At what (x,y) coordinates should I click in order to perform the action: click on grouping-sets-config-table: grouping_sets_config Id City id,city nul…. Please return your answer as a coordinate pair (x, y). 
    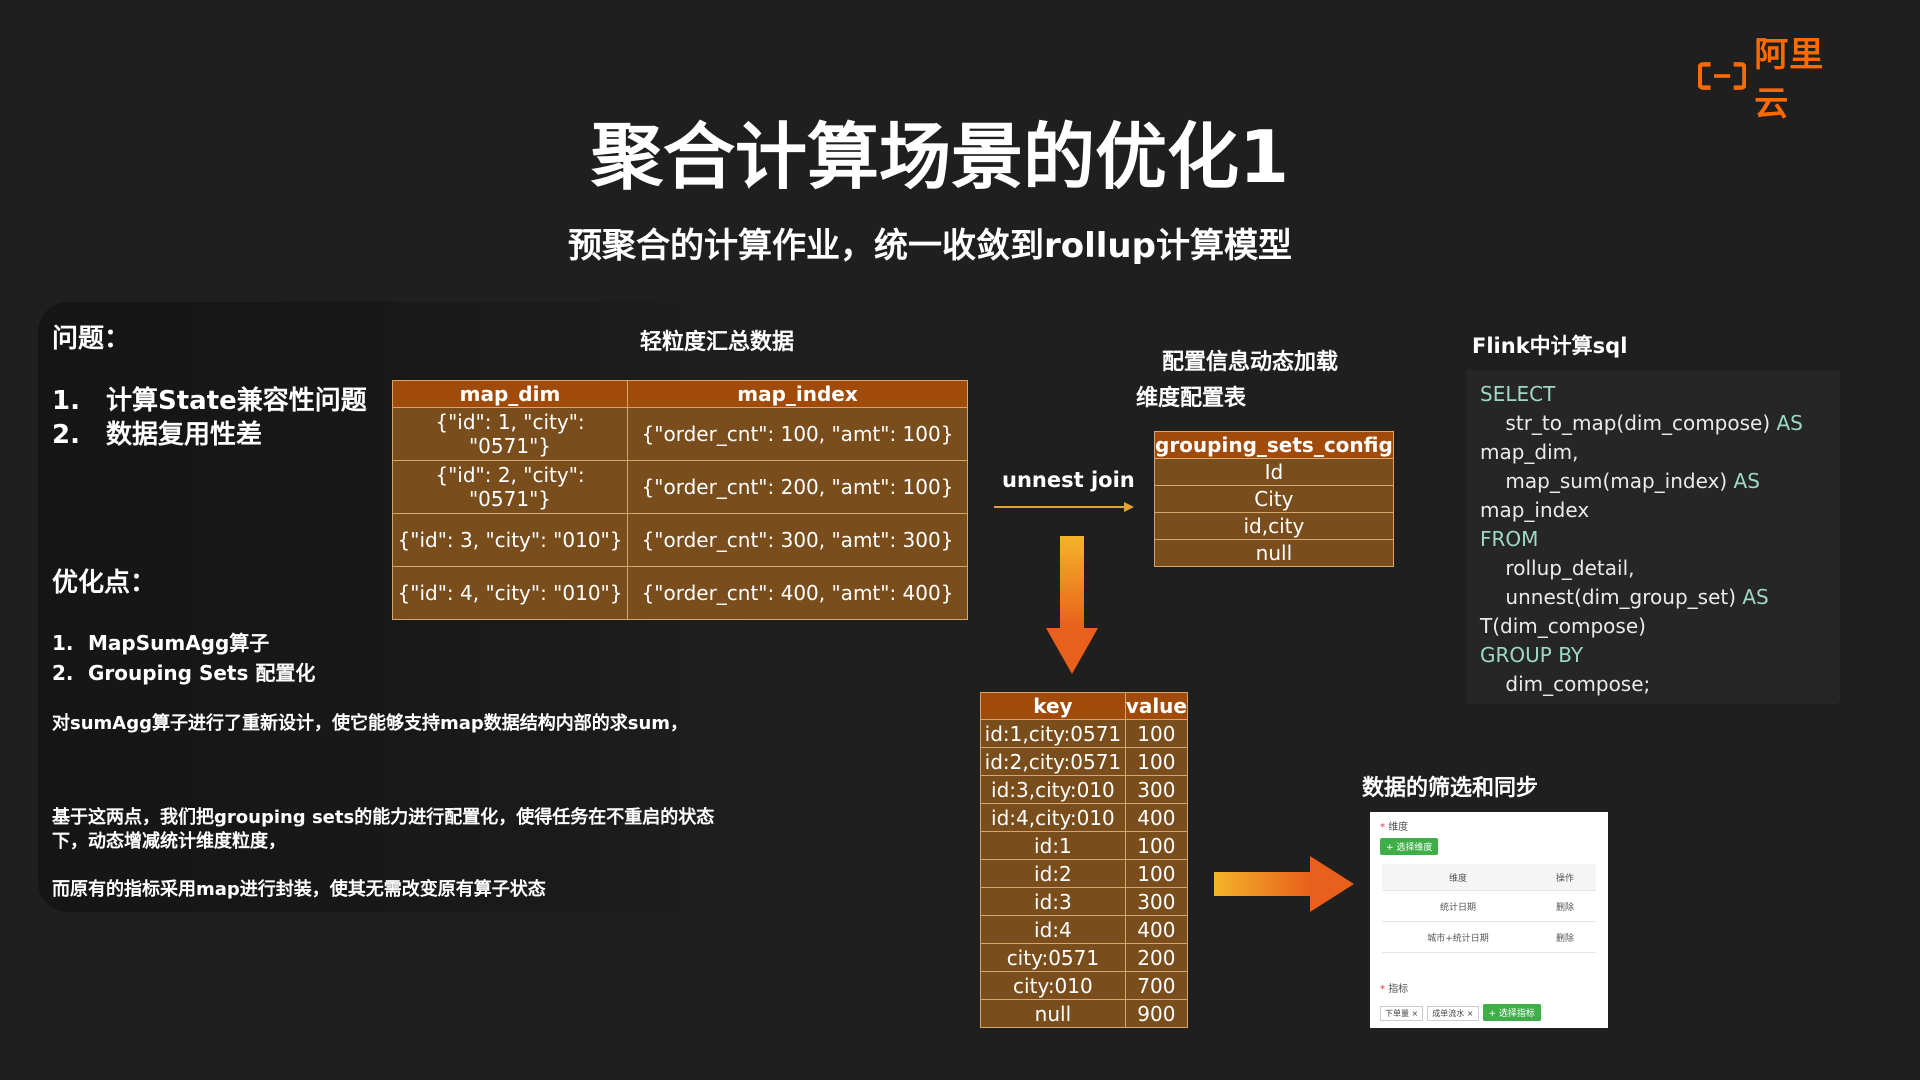
    Looking at the image, I should click on (1274, 499).